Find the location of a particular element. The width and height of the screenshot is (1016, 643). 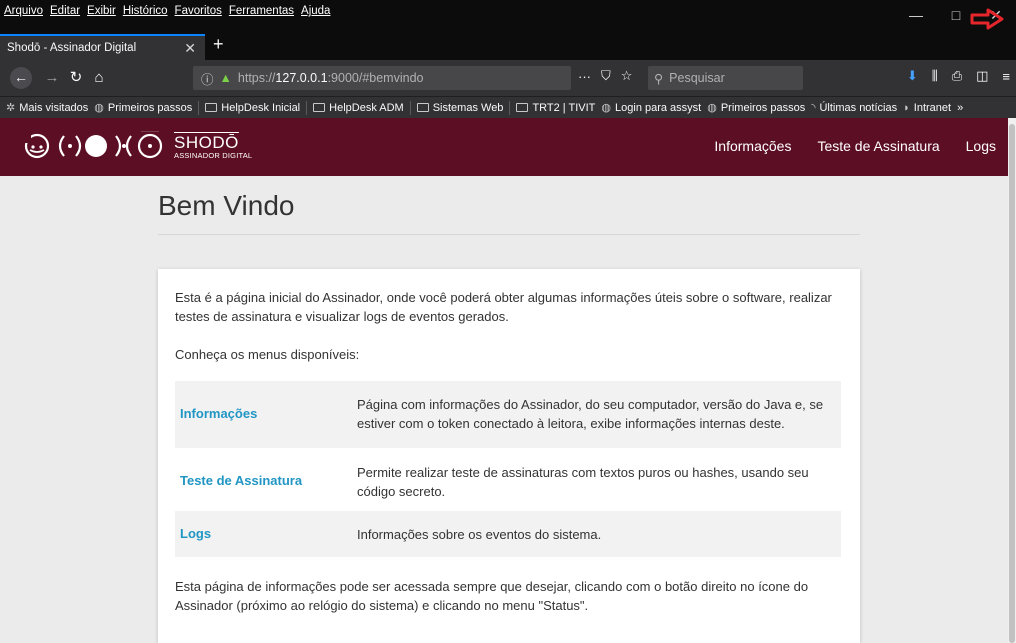

bookmark-trt2-tivit: TRT2 | TIVIT is located at coordinates (558, 108).